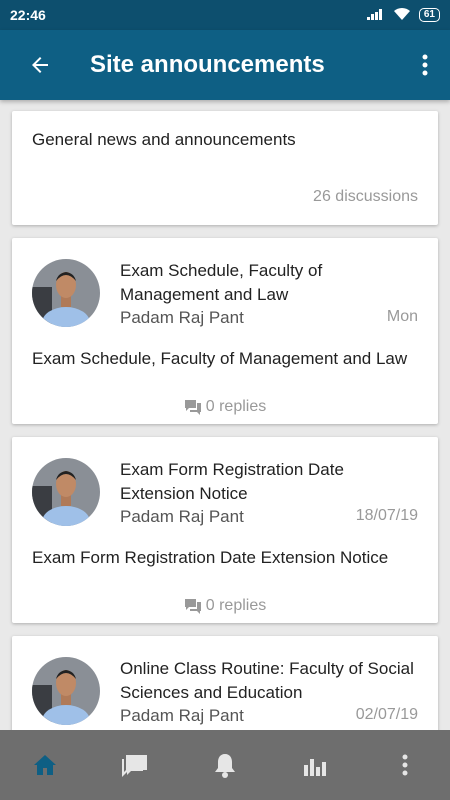 The image size is (450, 800). I want to click on app-bar: Site announcements, so click(225, 65).